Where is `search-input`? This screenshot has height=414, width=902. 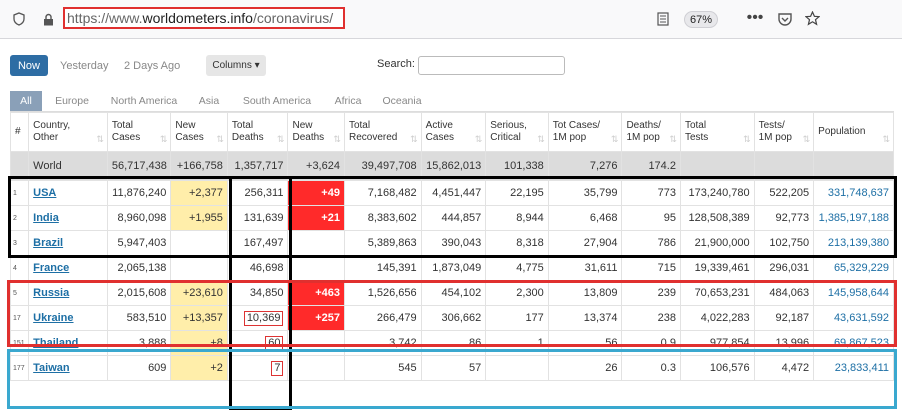
search-input is located at coordinates (491, 65).